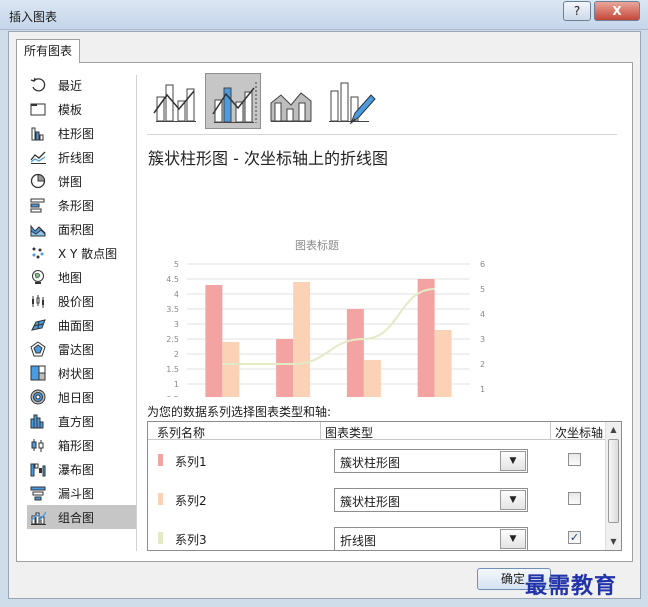 This screenshot has height=607, width=648. What do you see at coordinates (482, 364) in the screenshot?
I see `y2-tick-label: 2` at bounding box center [482, 364].